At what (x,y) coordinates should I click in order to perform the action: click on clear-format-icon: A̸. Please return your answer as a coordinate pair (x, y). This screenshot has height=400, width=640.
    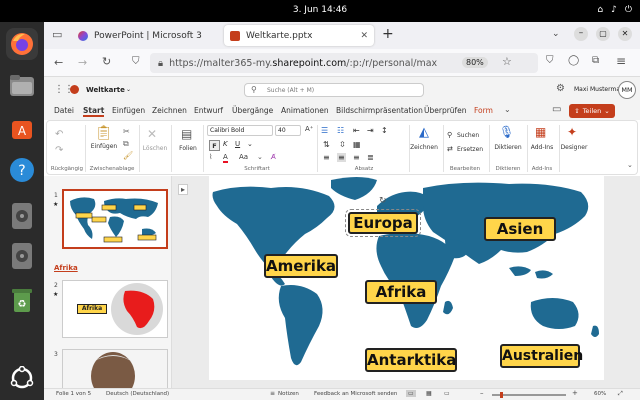
    Looking at the image, I should click on (273, 157).